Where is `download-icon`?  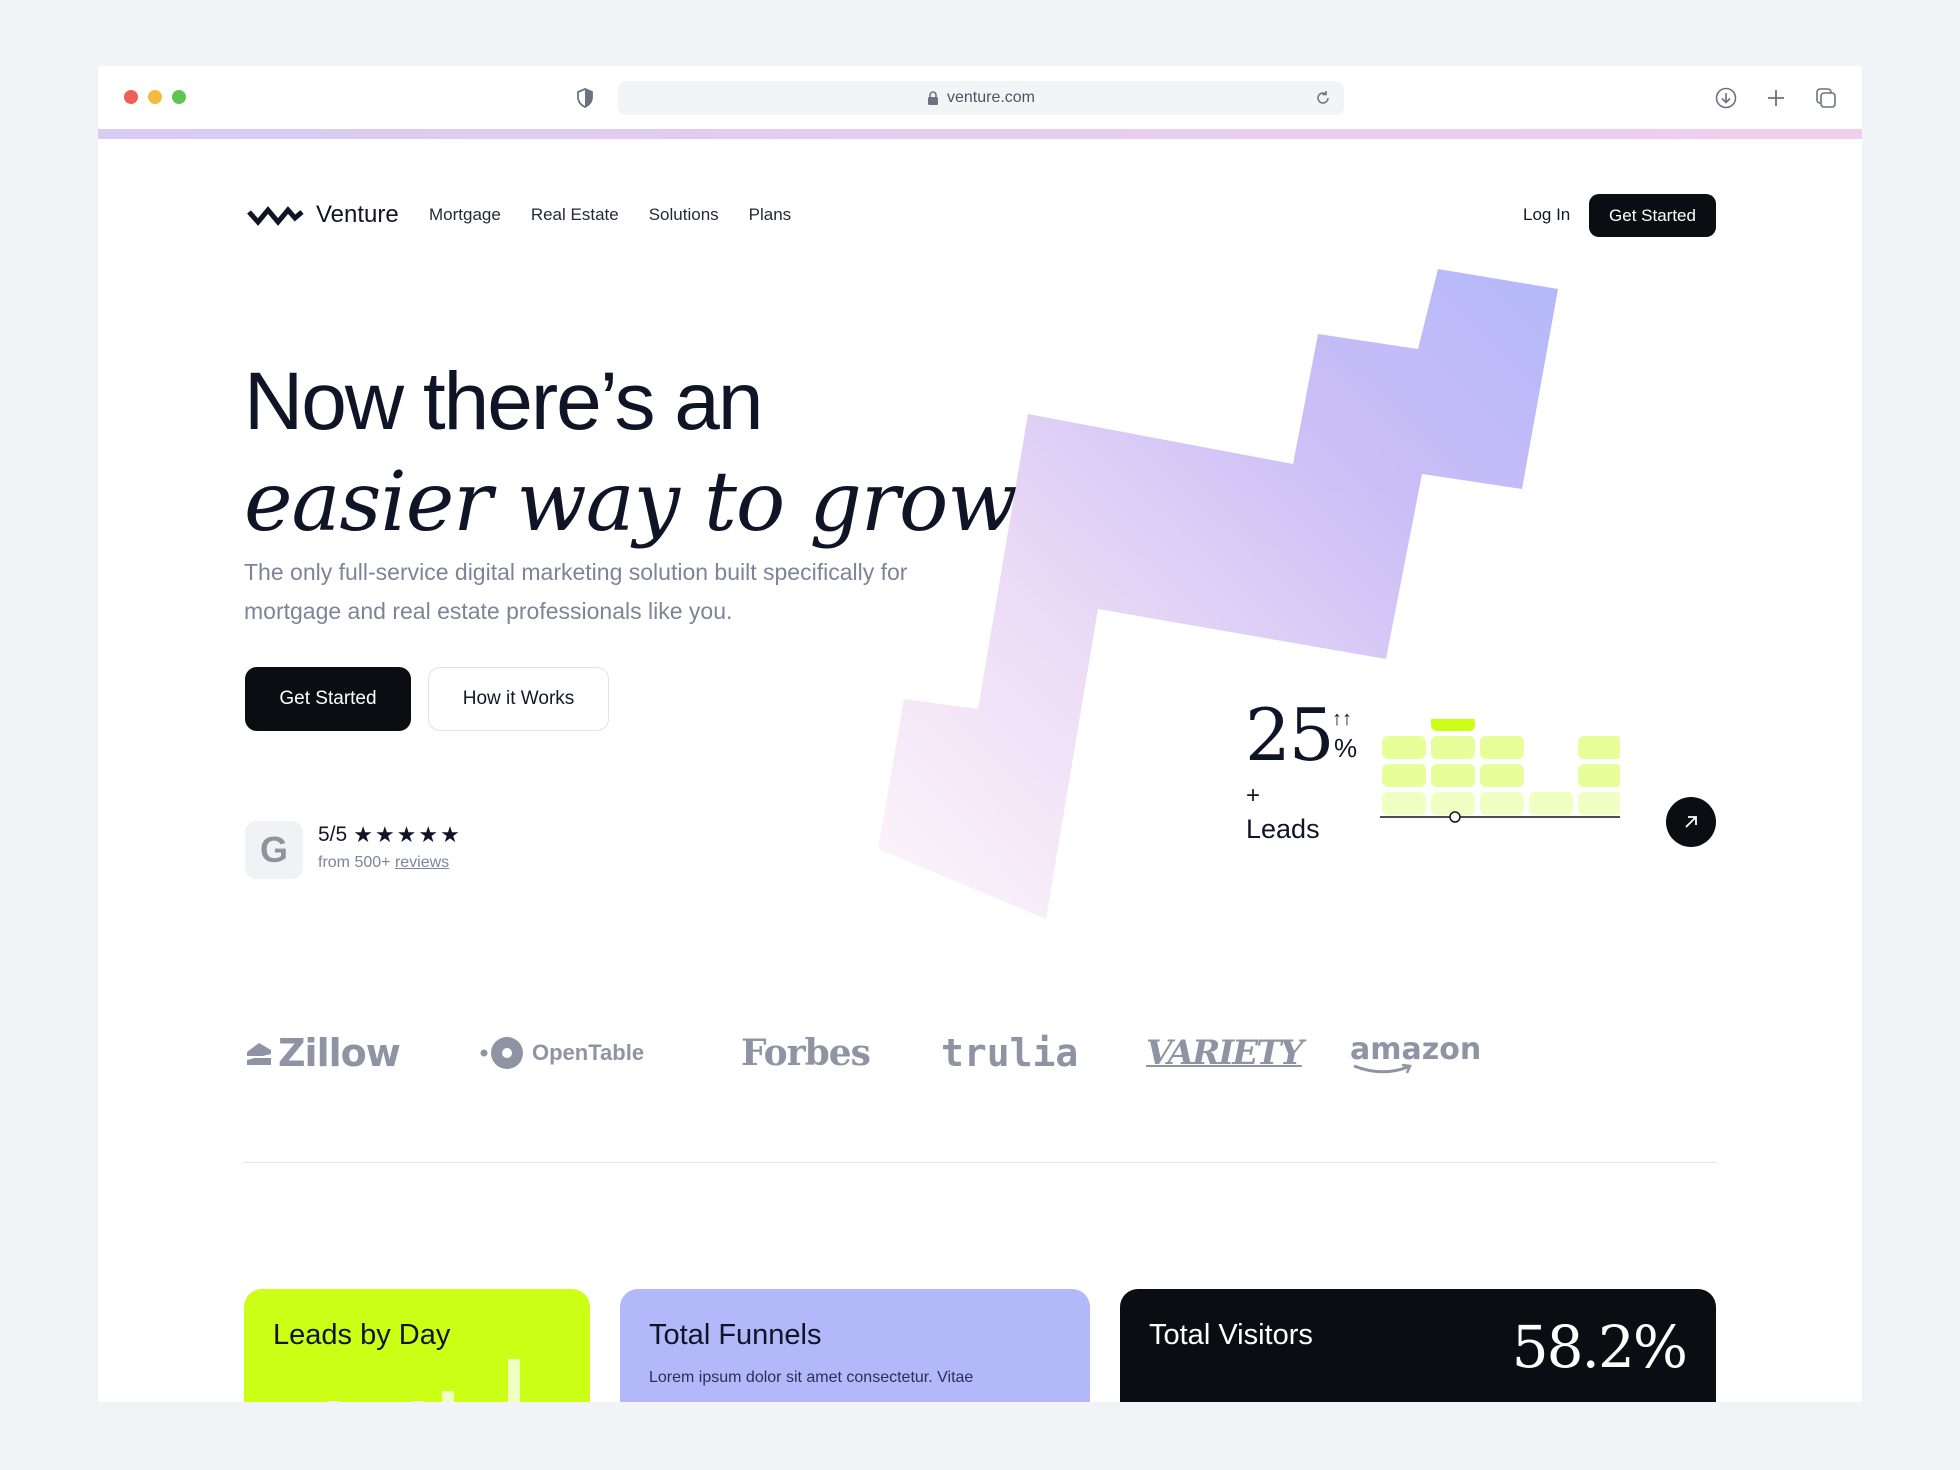 download-icon is located at coordinates (1726, 98).